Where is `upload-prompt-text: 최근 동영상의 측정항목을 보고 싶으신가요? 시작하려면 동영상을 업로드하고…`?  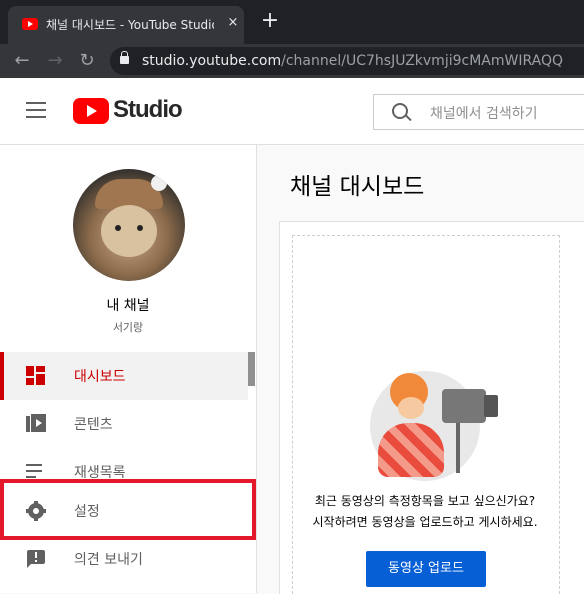 upload-prompt-text: 최근 동영상의 측정항목을 보고 싶으신가요? 시작하려면 동영상을 업로드하고… is located at coordinates (425, 512).